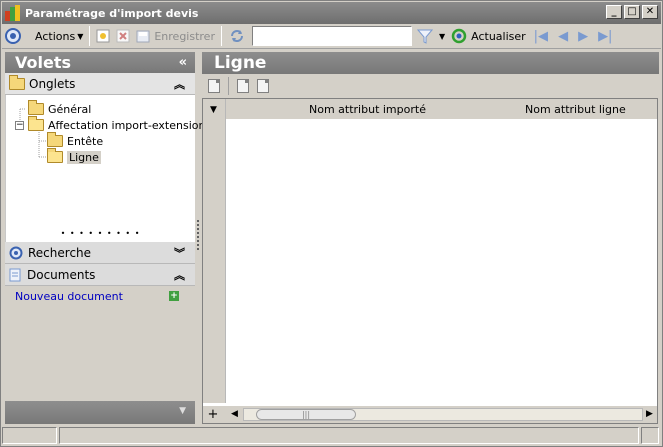 This screenshot has width=663, height=447. Describe the element at coordinates (123, 36) in the screenshot. I see `delete-icon` at that location.